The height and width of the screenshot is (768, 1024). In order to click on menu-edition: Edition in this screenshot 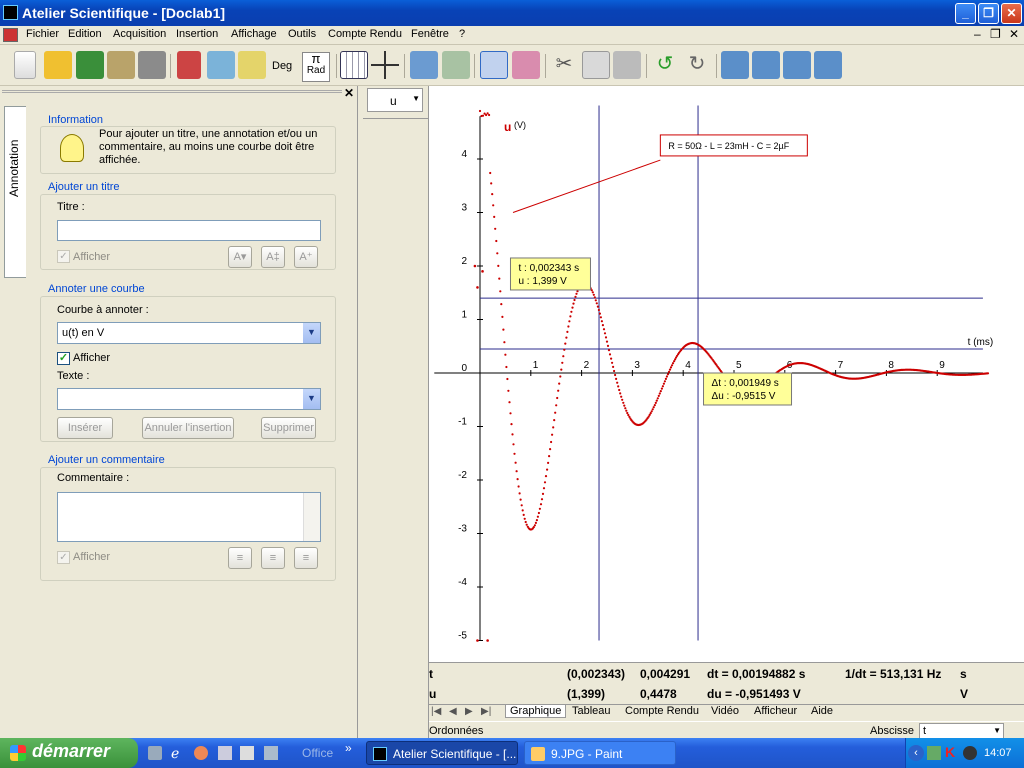, I will do `click(85, 34)`.